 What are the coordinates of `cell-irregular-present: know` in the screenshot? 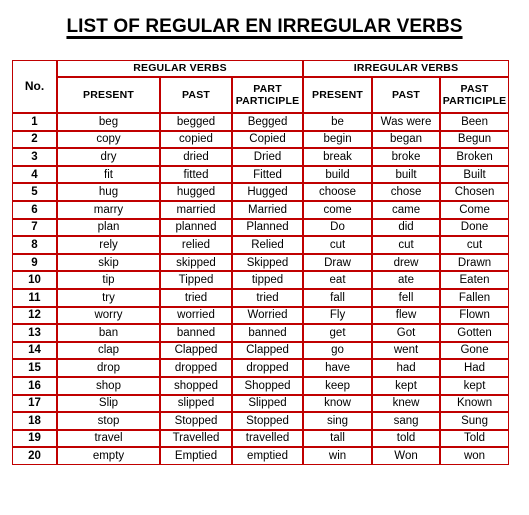 It's located at (338, 403).